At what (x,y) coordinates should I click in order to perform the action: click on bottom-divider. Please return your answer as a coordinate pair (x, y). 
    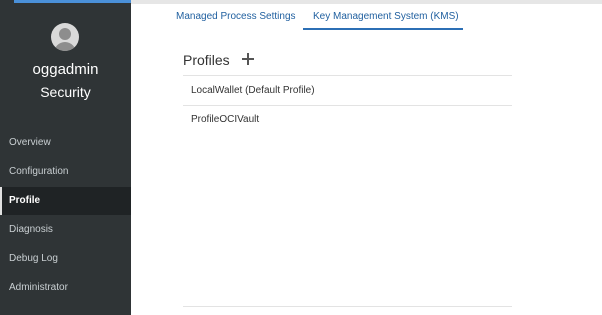
    Looking at the image, I should click on (347, 306).